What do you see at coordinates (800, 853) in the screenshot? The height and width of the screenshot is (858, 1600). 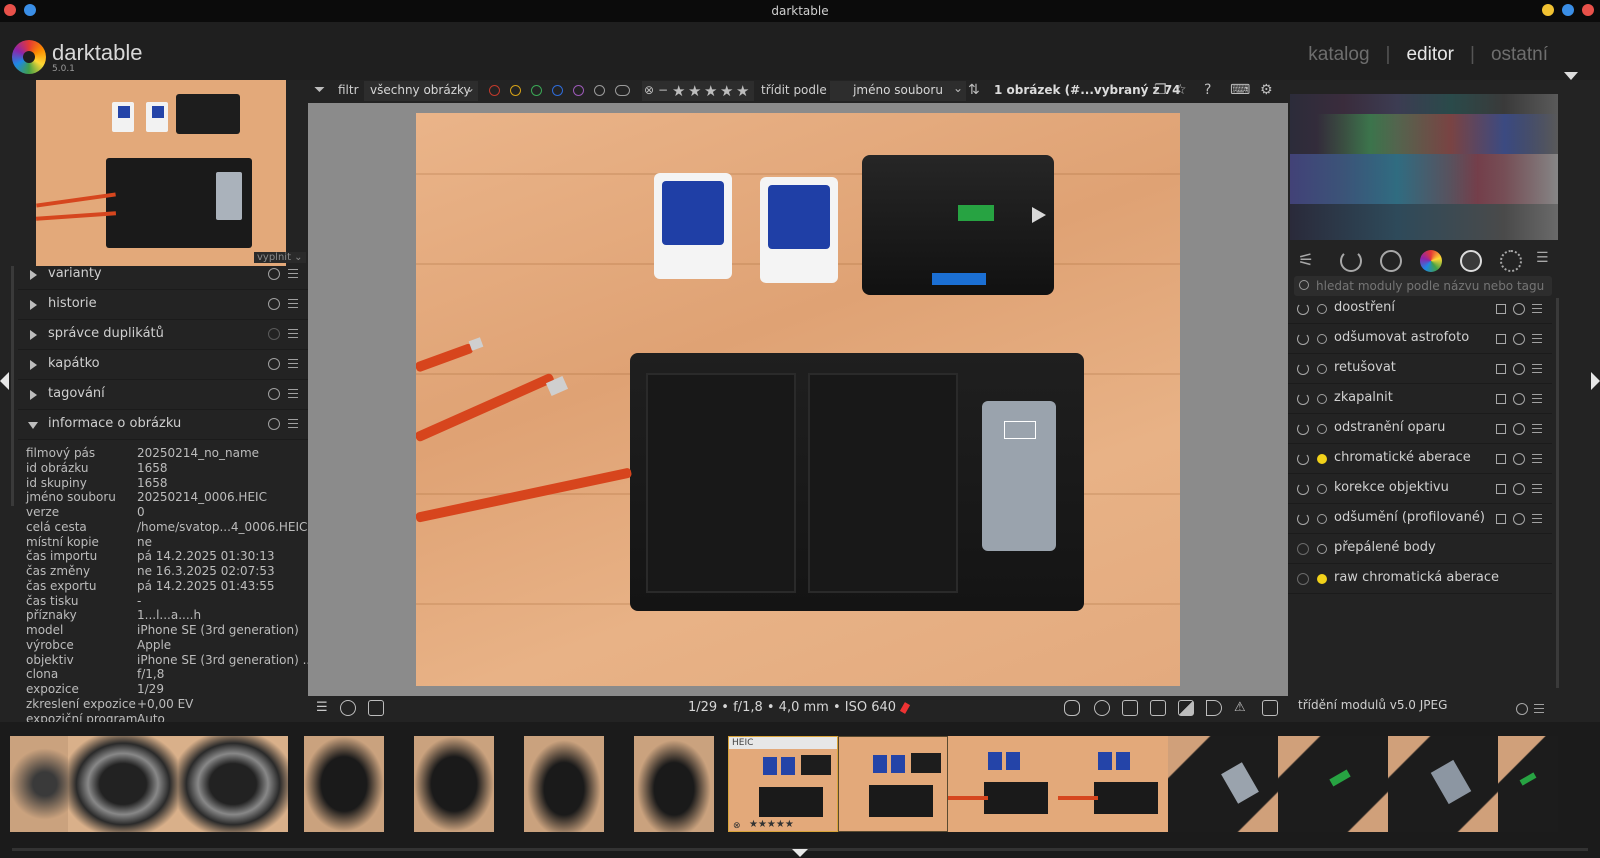 I see `bottom-panel-toggle-icon` at bounding box center [800, 853].